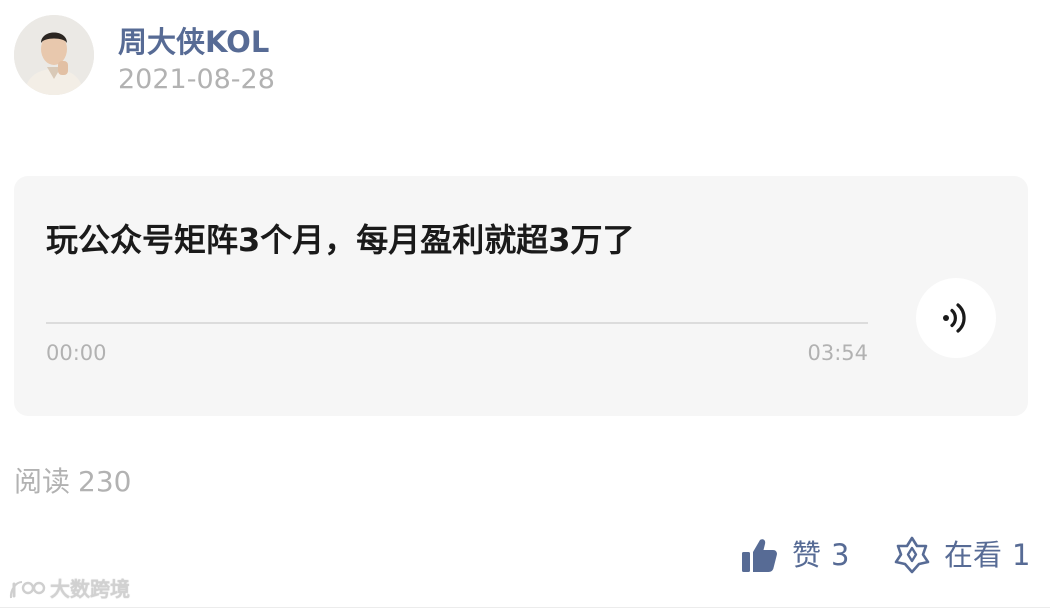 The image size is (1050, 610). Describe the element at coordinates (72, 482) in the screenshot. I see `read-count: 阅读 230` at that location.